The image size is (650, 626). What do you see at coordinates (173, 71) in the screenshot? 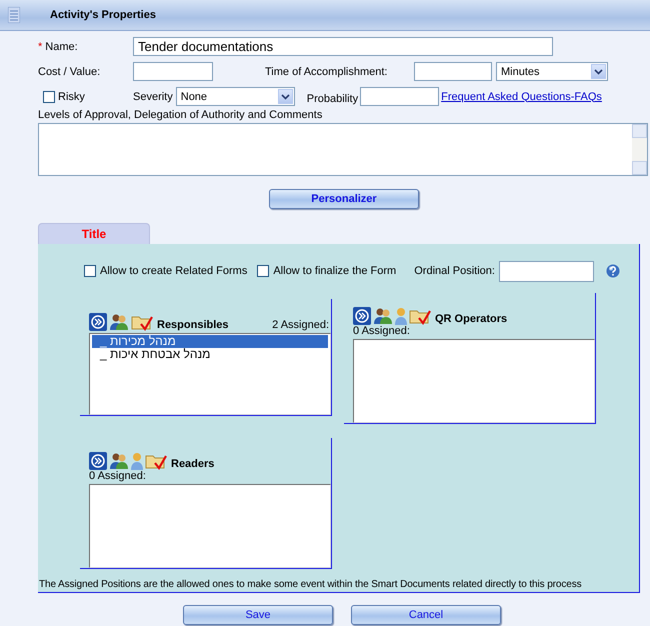
I see `cost-field` at bounding box center [173, 71].